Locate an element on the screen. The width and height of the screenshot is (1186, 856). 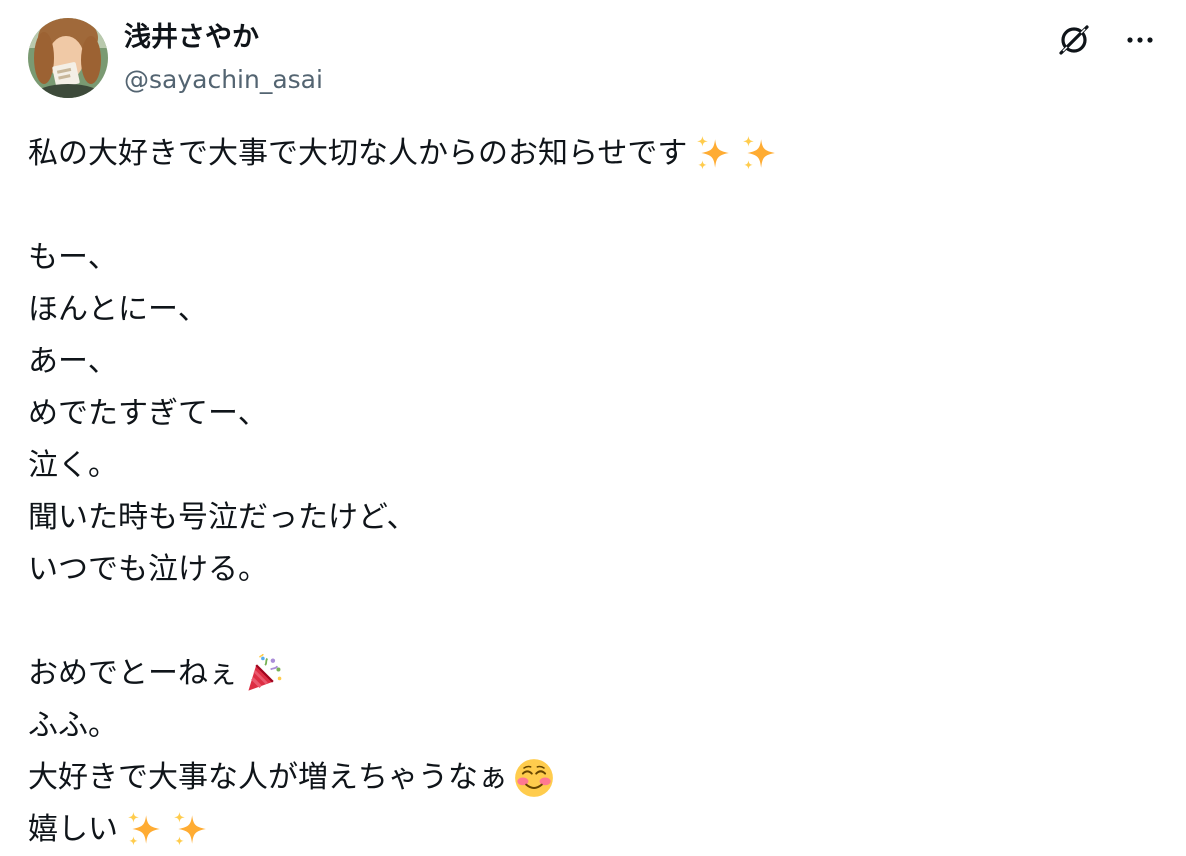
tweet-line: あー、 is located at coordinates (588, 362).